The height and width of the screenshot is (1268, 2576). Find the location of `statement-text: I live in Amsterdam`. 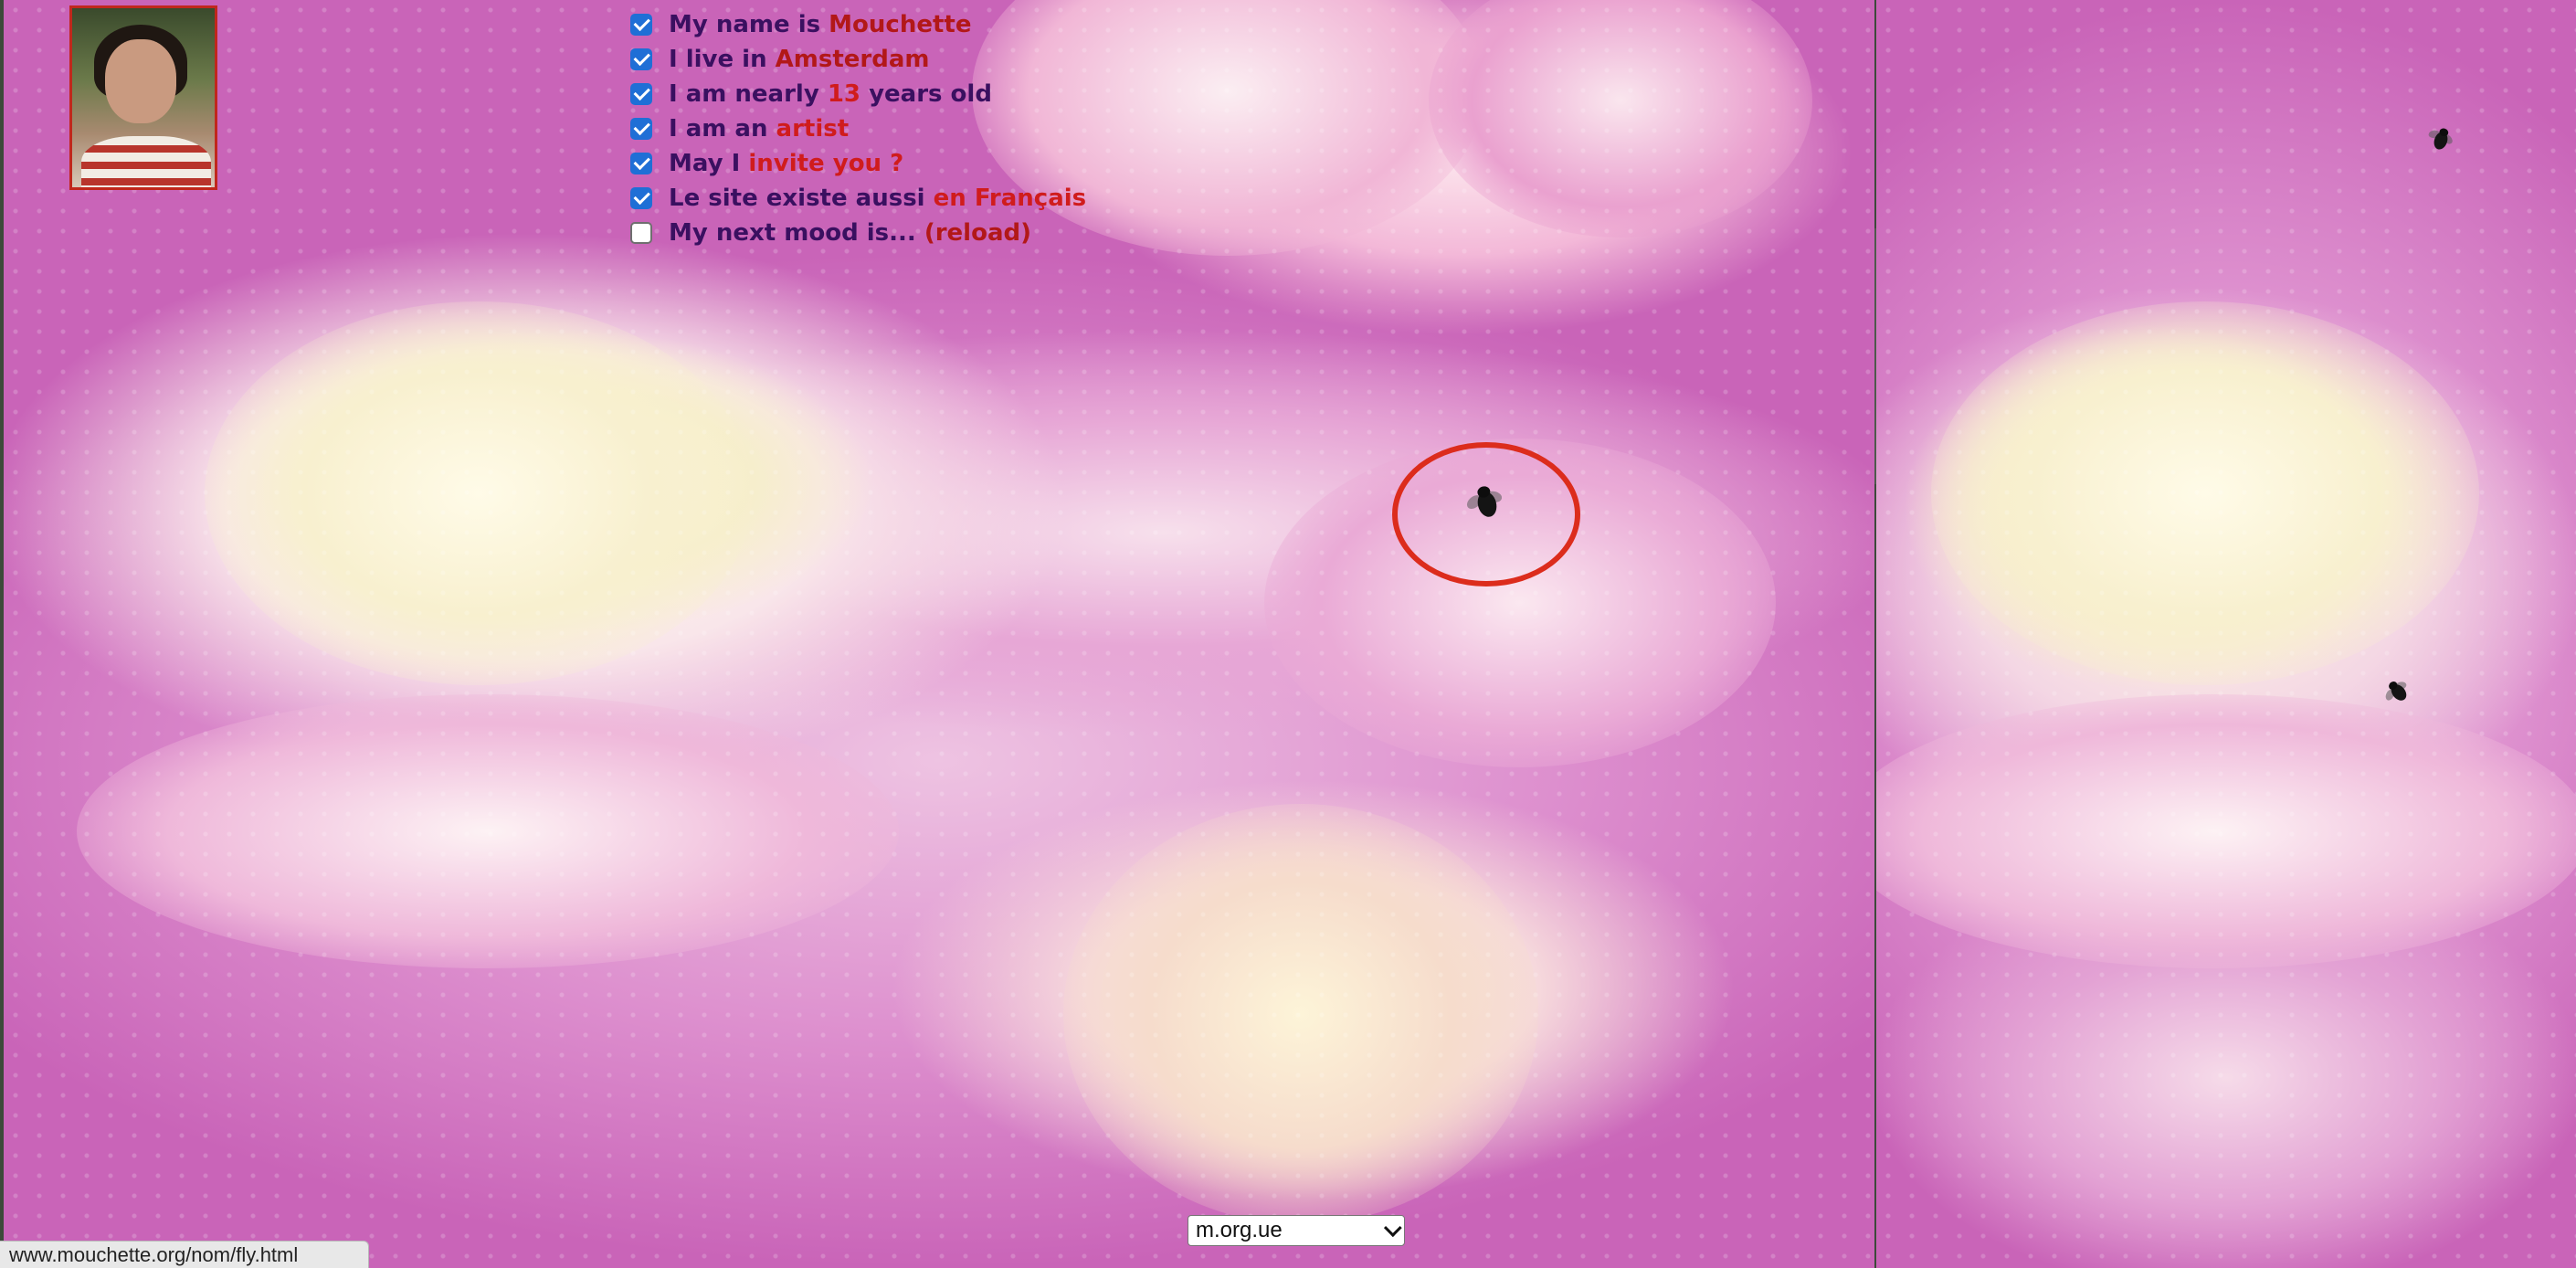

statement-text: I live in Amsterdam is located at coordinates (799, 60).